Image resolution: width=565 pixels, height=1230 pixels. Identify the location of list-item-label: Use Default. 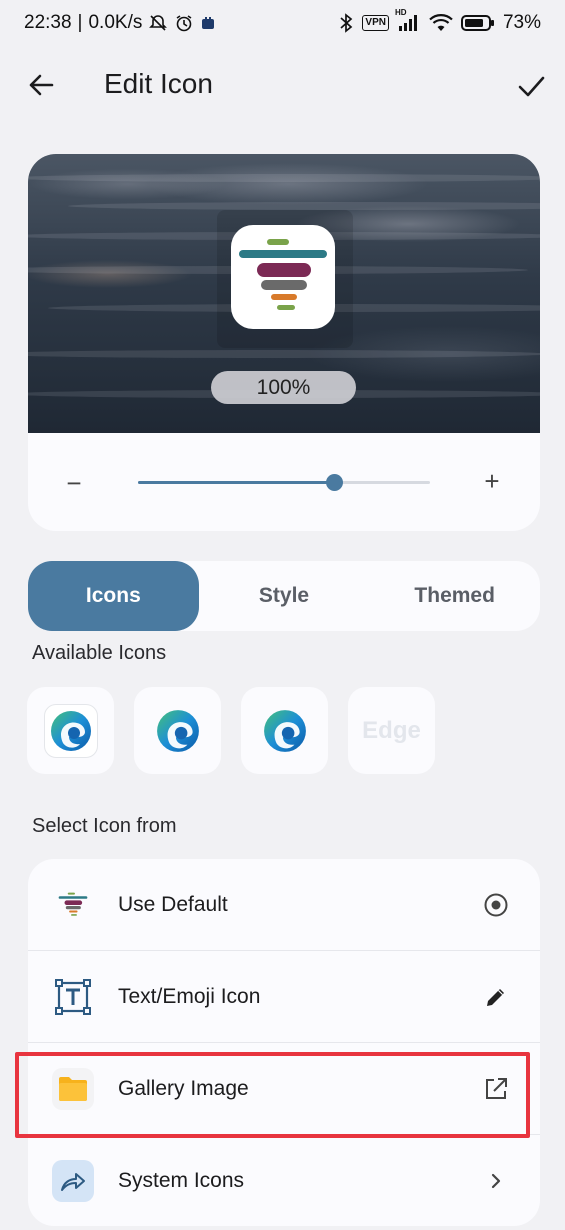
(173, 904).